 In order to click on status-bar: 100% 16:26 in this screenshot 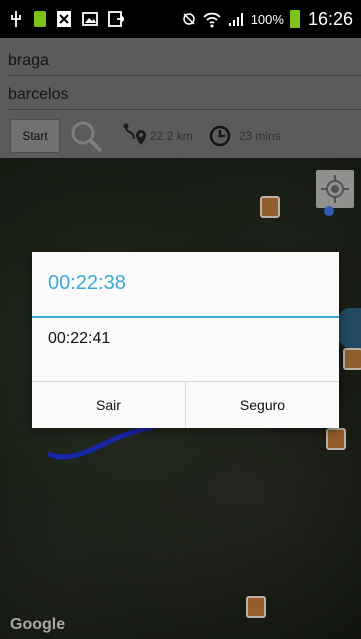, I will do `click(180, 19)`.